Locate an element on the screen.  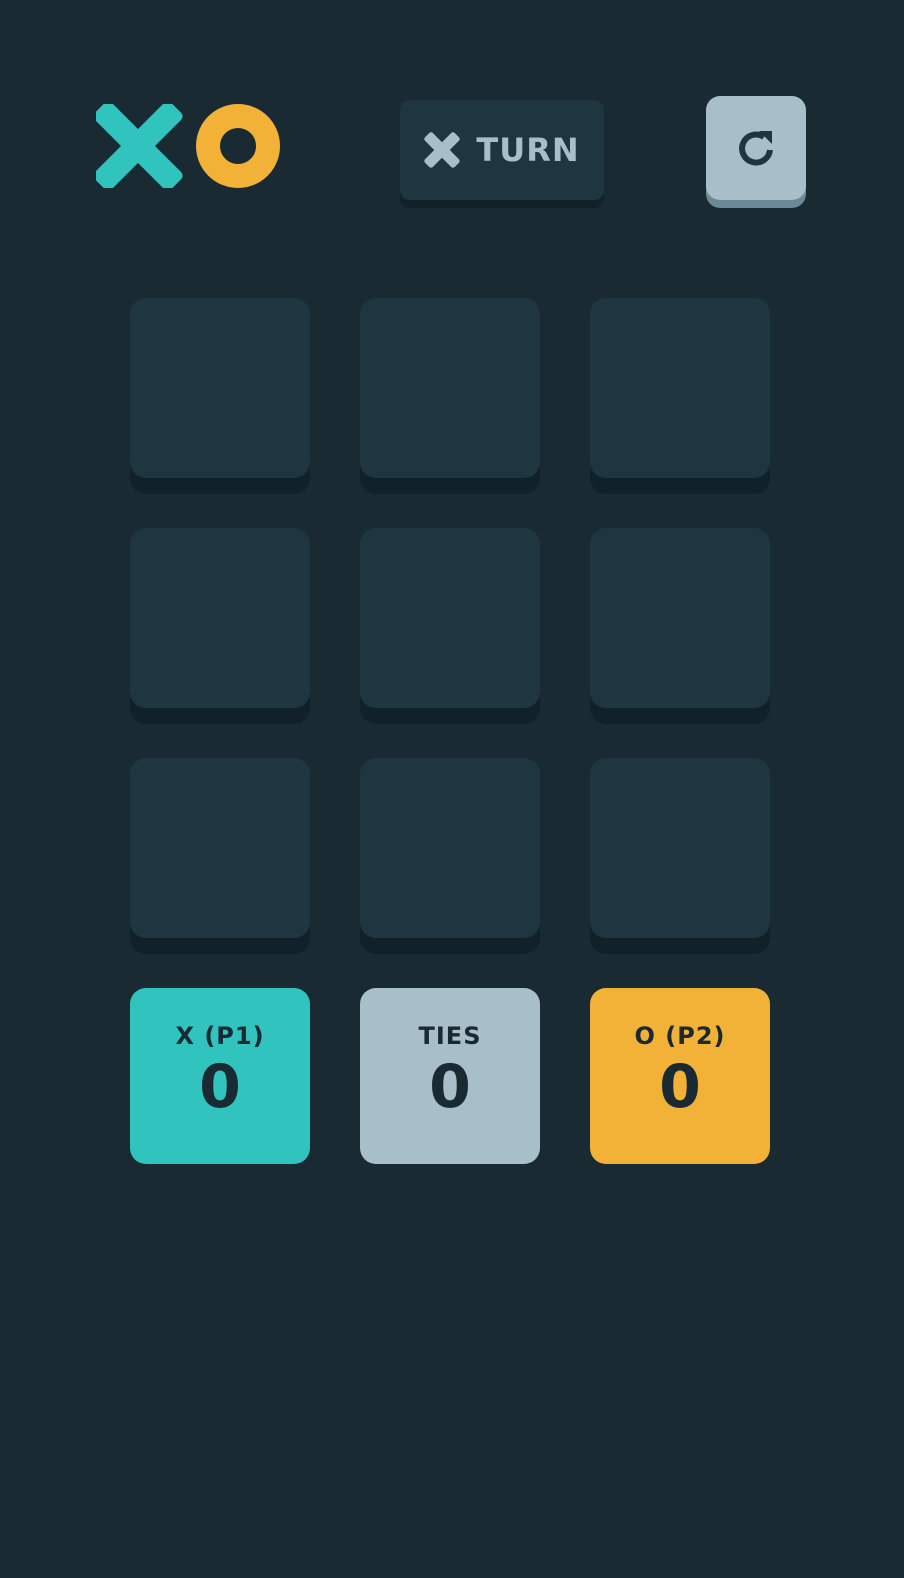
turn-label: TURN is located at coordinates (528, 150).